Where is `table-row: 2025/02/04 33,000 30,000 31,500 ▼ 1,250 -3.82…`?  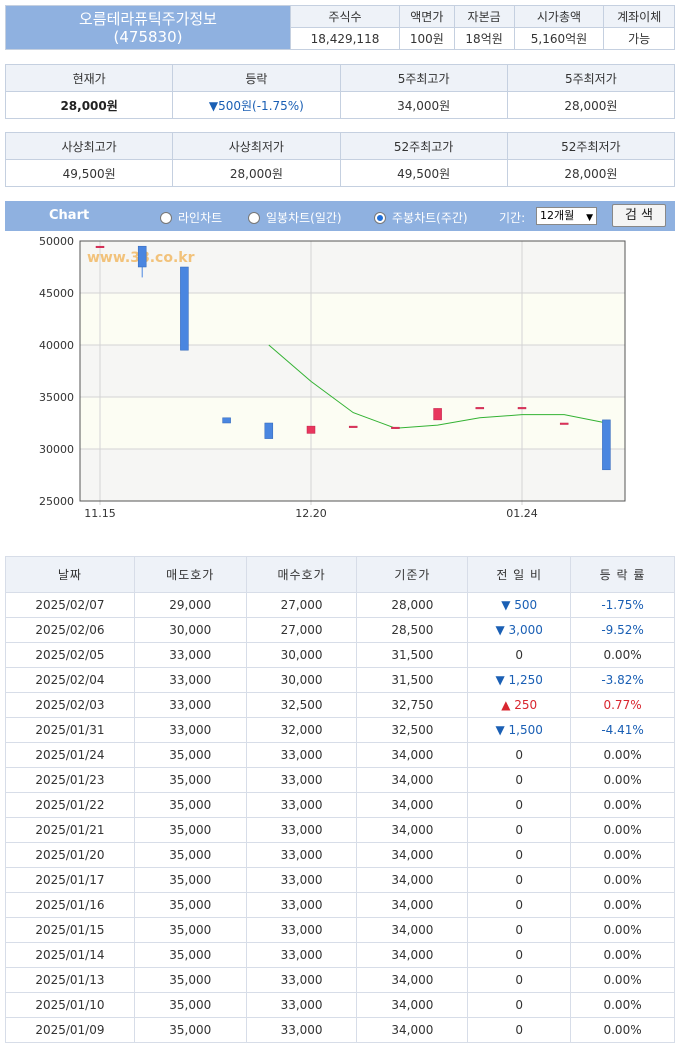
table-row: 2025/02/04 33,000 30,000 31,500 ▼ 1,250 -3.82… is located at coordinates (340, 680).